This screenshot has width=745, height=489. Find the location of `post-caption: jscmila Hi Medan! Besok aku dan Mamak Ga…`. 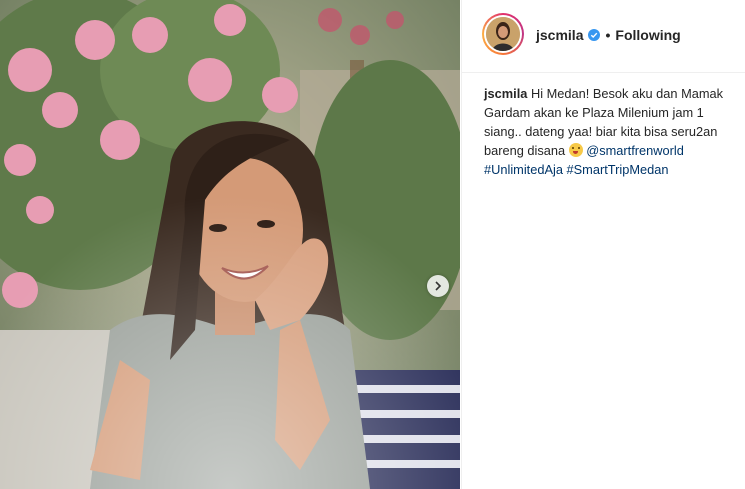

post-caption: jscmila Hi Medan! Besok aku dan Mamak Ga… is located at coordinates (609, 131).